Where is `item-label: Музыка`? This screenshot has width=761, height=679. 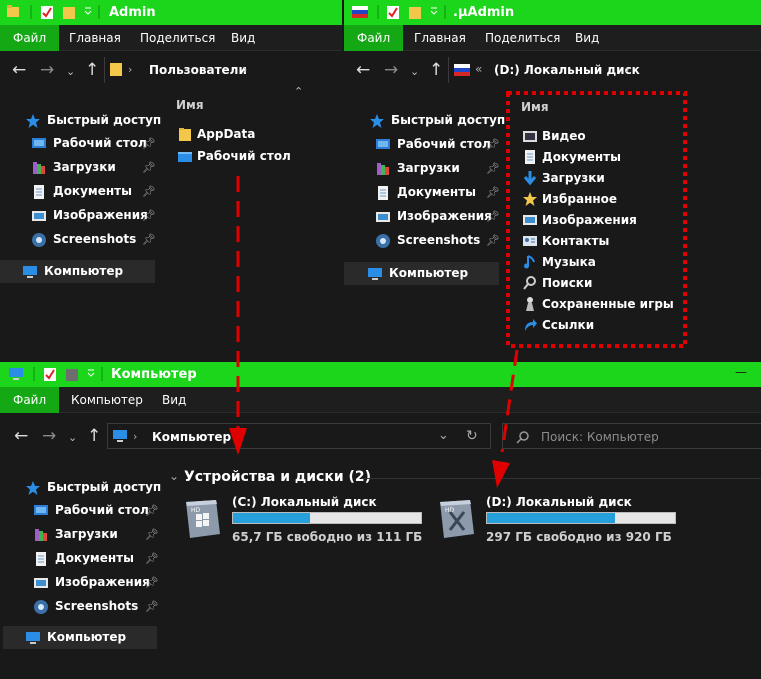
item-label: Музыка is located at coordinates (569, 262).